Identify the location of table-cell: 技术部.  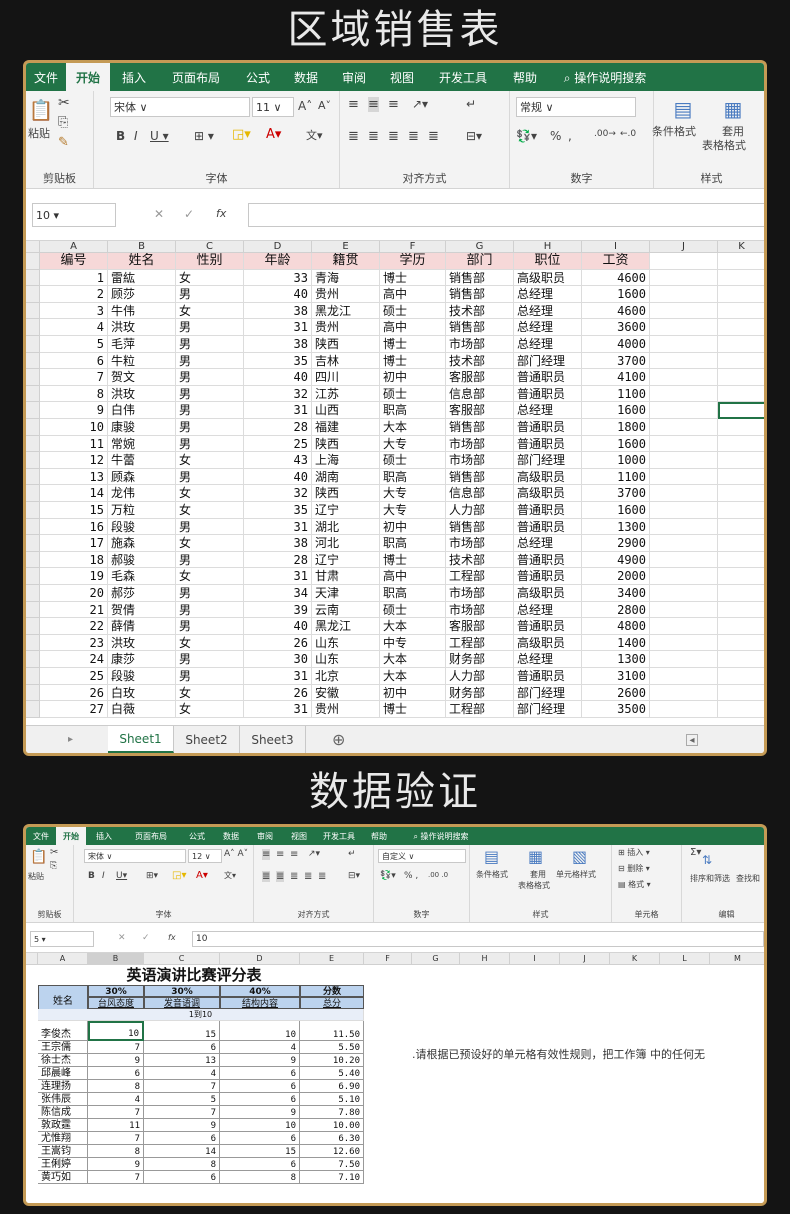
(480, 361).